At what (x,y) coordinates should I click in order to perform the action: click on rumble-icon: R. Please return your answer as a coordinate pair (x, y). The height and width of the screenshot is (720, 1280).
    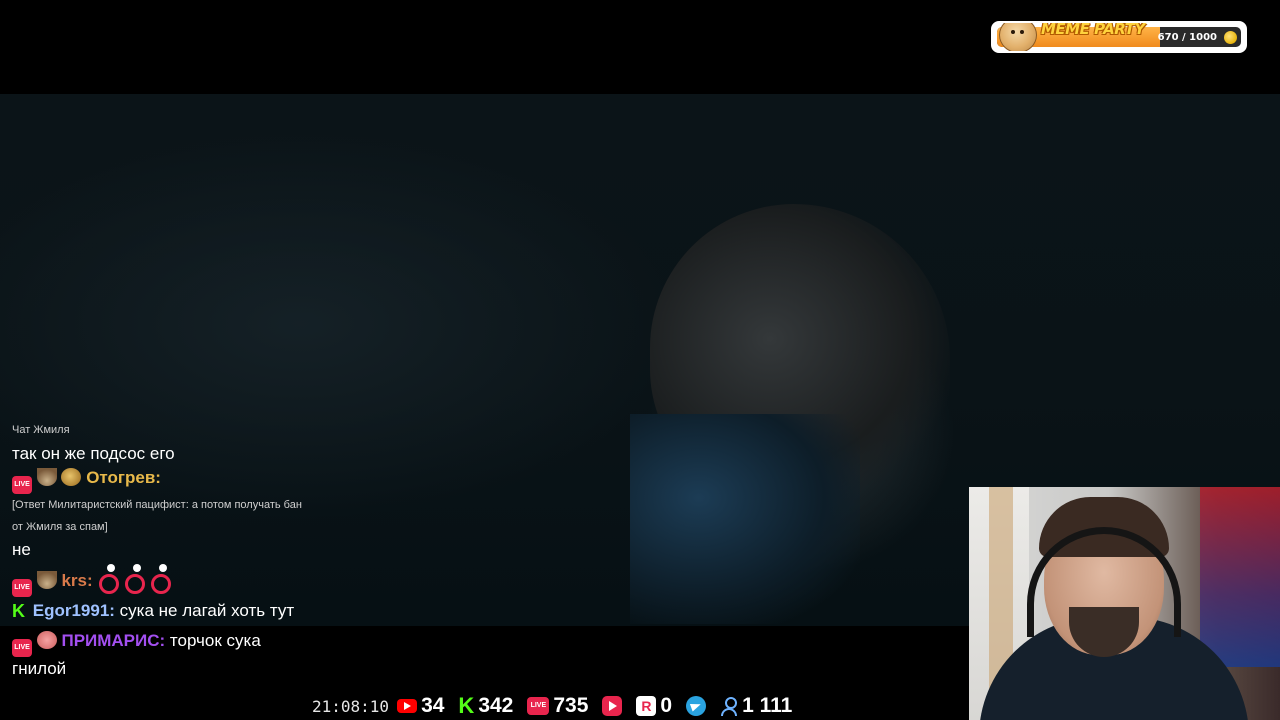
    Looking at the image, I should click on (646, 706).